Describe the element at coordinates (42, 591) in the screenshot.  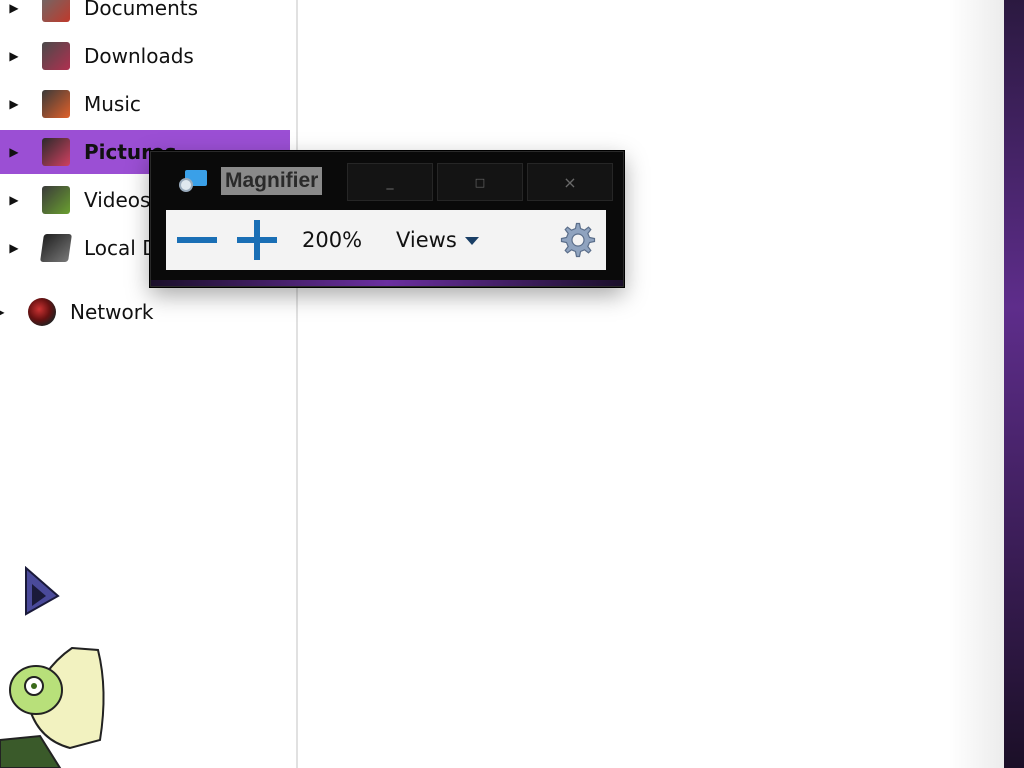
I see `mouse-cursor-icon` at that location.